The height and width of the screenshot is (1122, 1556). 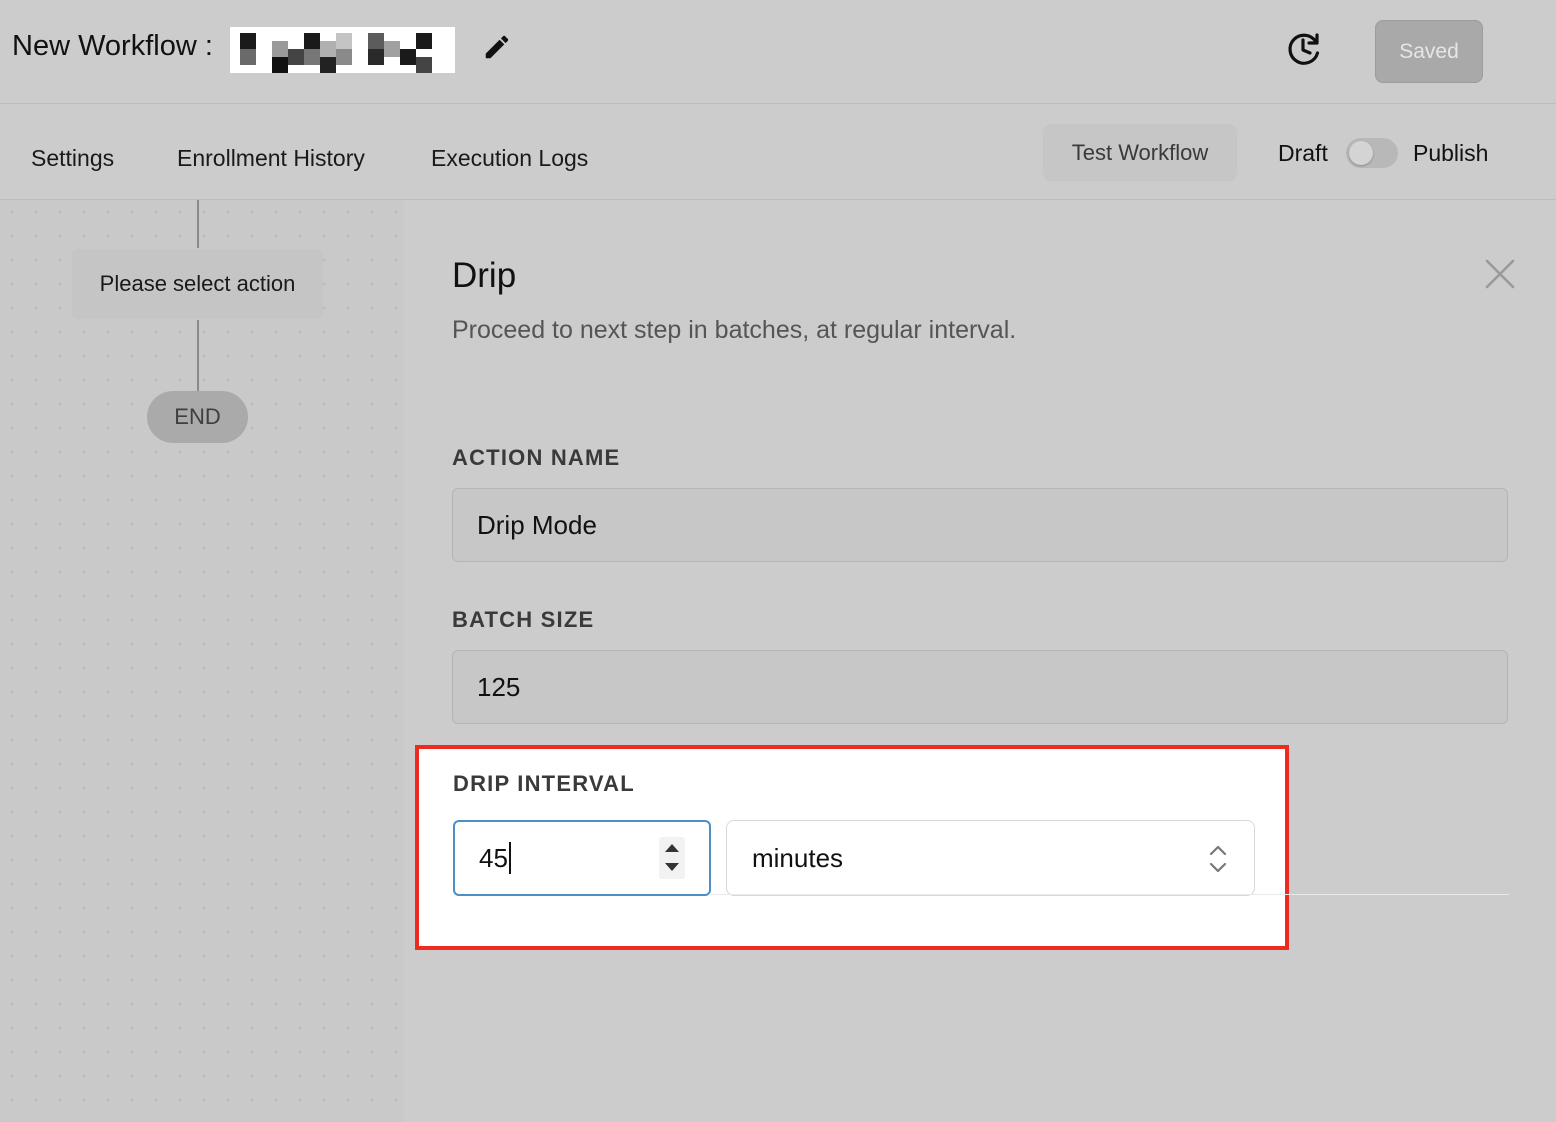 I want to click on panel-title: Drip, so click(x=484, y=275).